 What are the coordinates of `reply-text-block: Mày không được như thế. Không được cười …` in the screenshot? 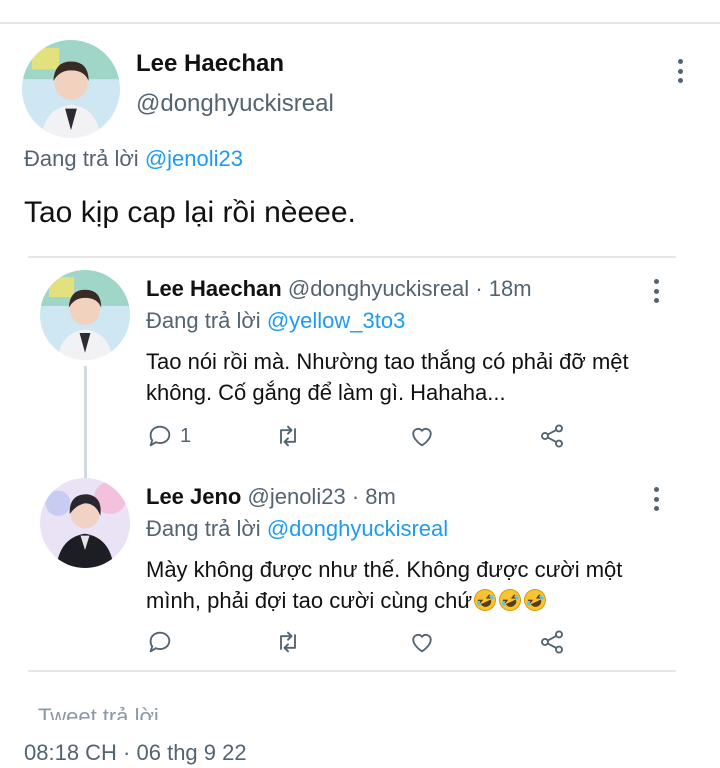 It's located at (396, 585).